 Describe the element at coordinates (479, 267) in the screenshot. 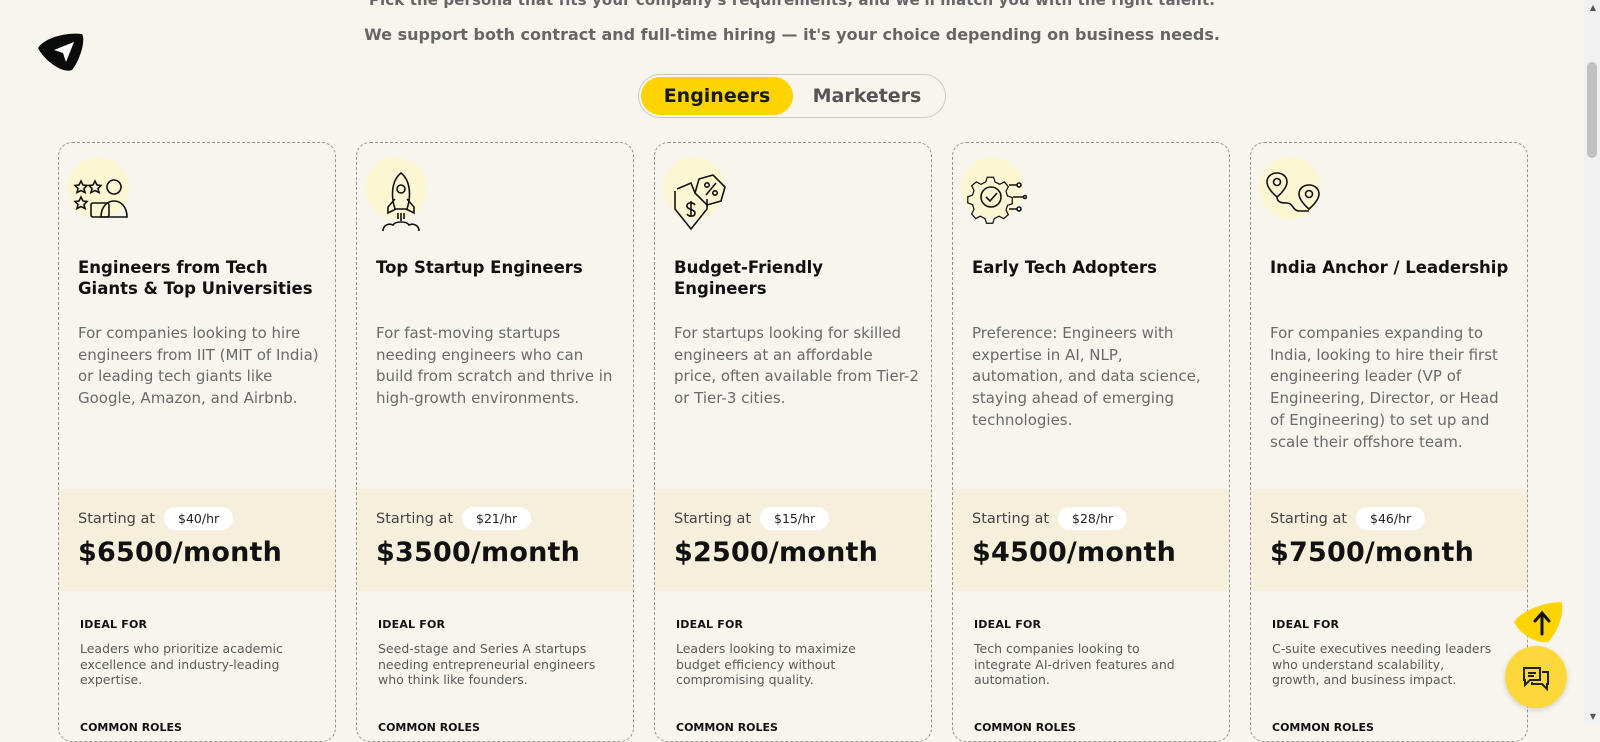

I see `card-title: Top Startup Engineers` at that location.